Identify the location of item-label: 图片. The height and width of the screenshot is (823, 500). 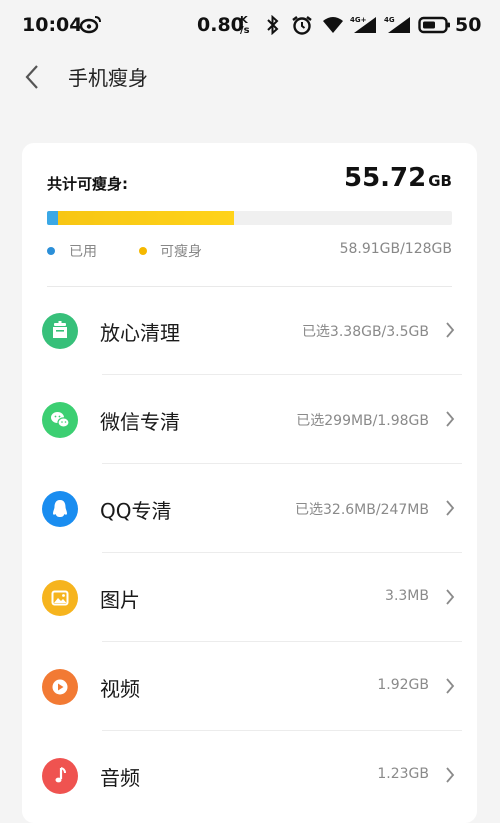
(120, 600).